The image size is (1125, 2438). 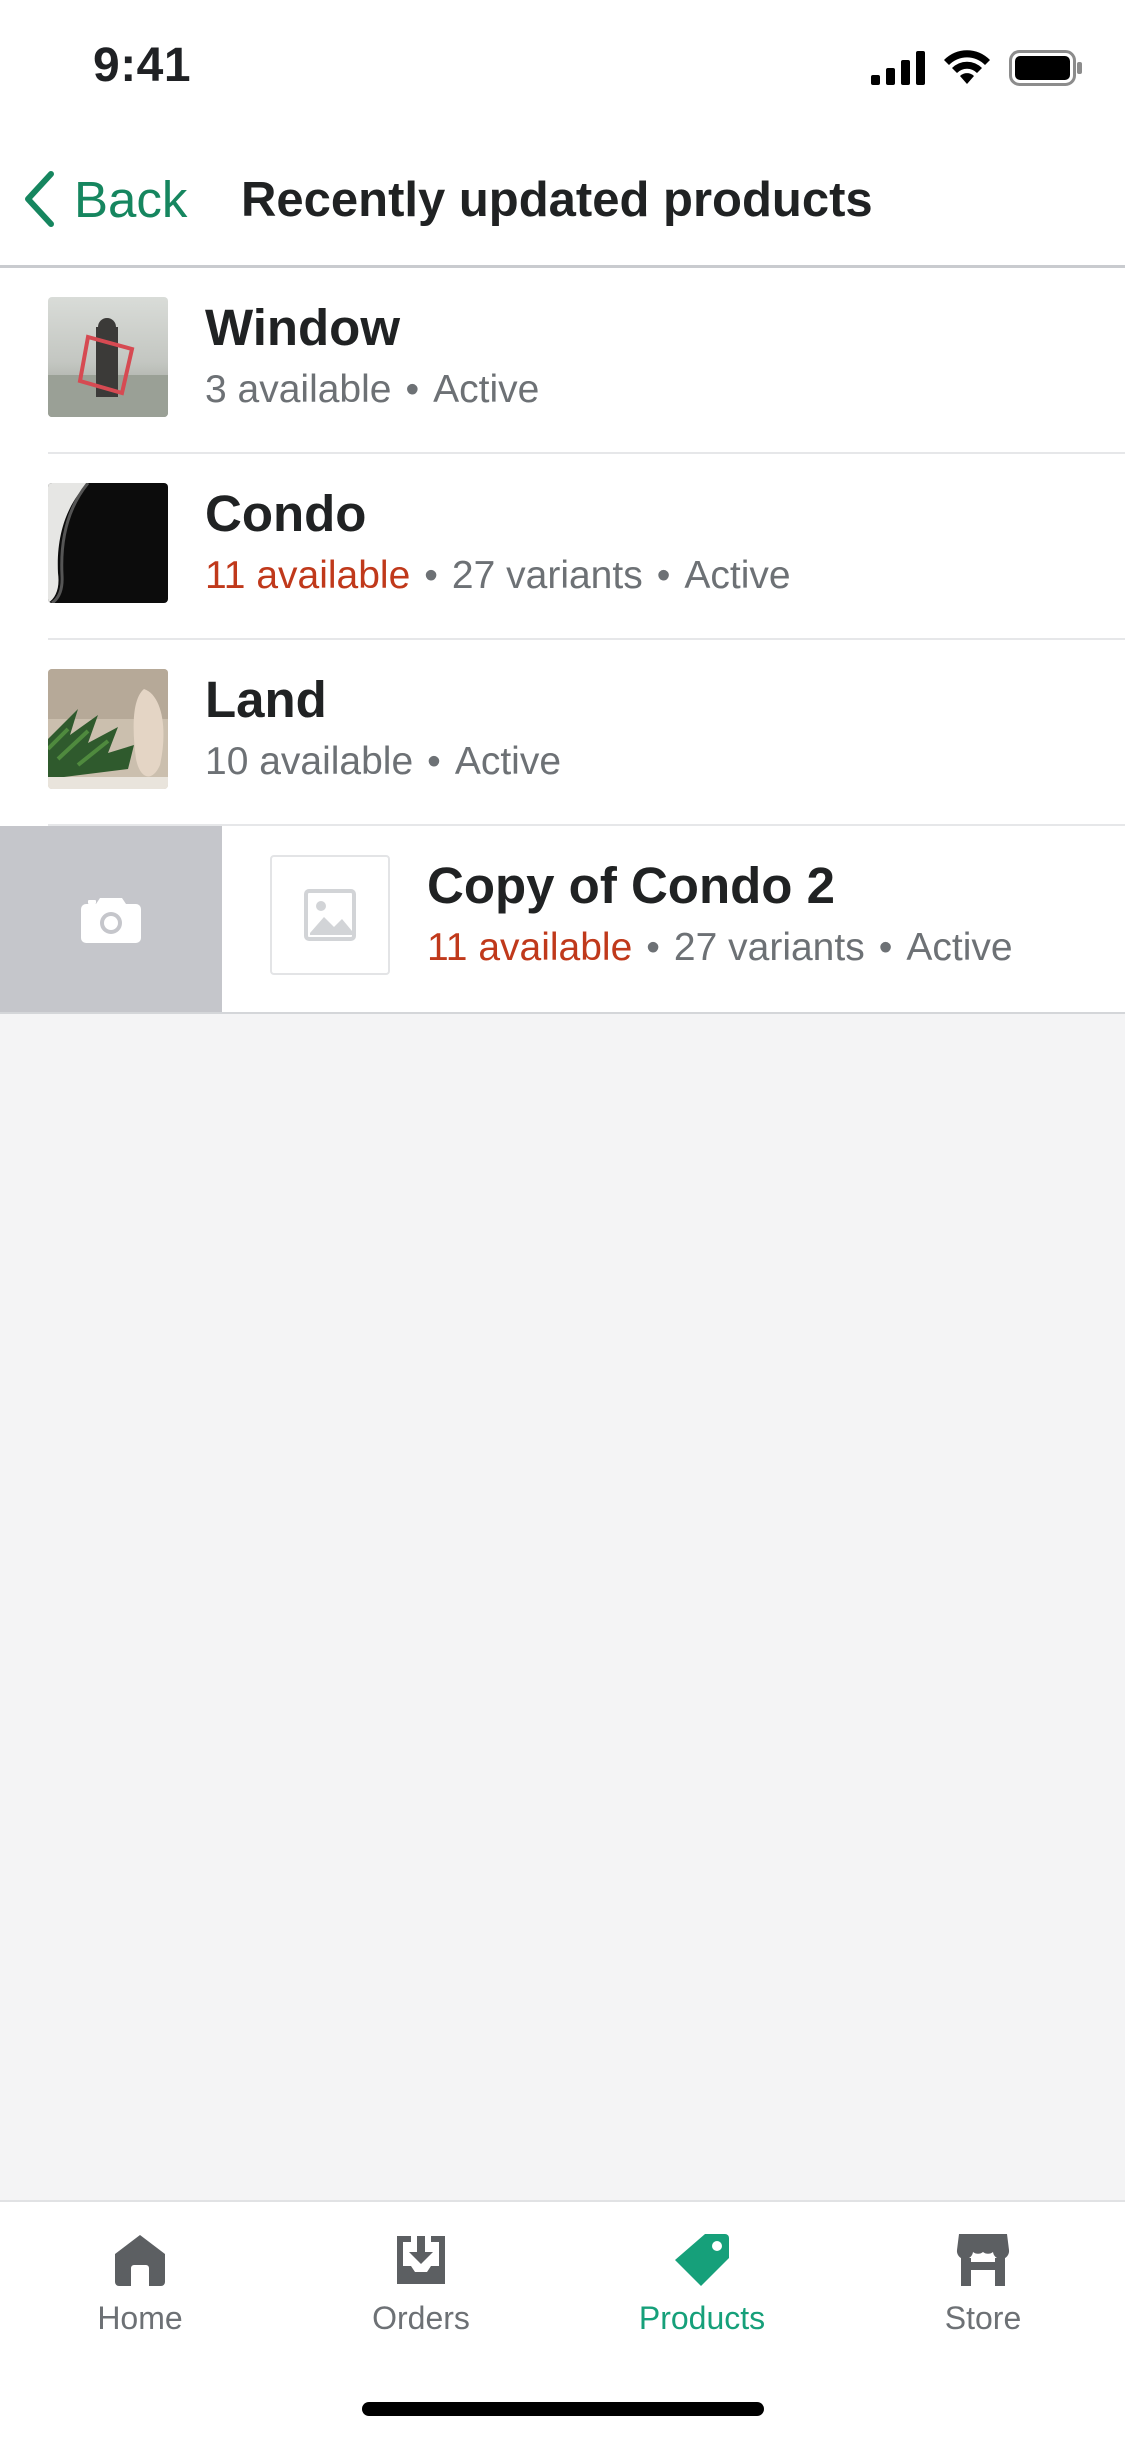 What do you see at coordinates (286, 513) in the screenshot?
I see `product-title: Condo` at bounding box center [286, 513].